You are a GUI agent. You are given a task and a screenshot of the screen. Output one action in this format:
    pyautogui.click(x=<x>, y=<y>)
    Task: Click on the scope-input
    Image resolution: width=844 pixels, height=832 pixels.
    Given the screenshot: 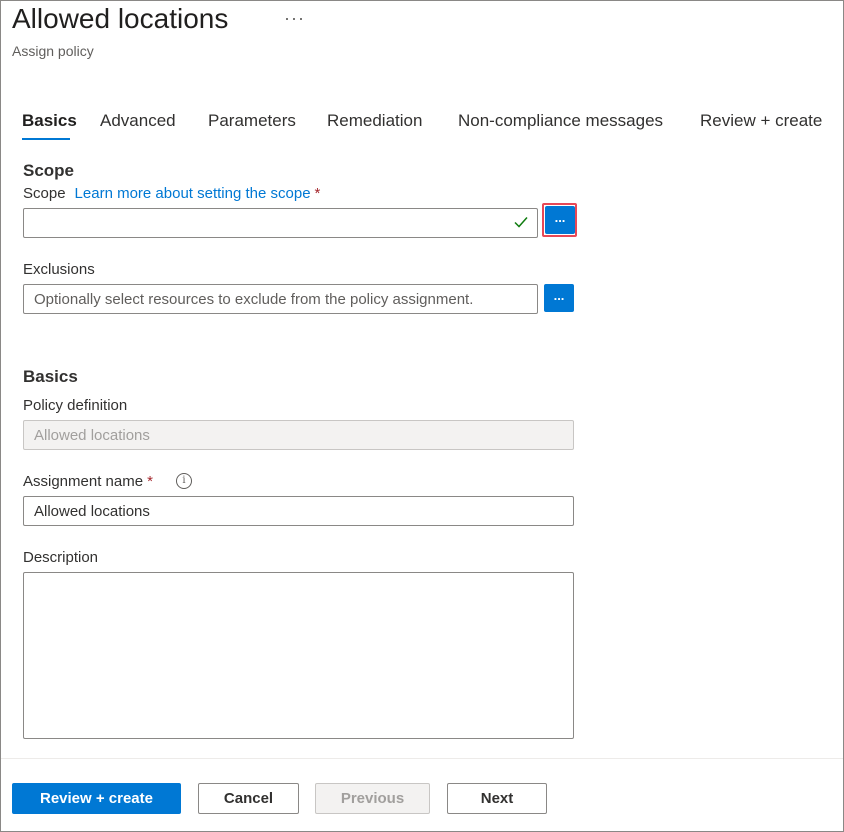 What is the action you would take?
    pyautogui.click(x=280, y=223)
    